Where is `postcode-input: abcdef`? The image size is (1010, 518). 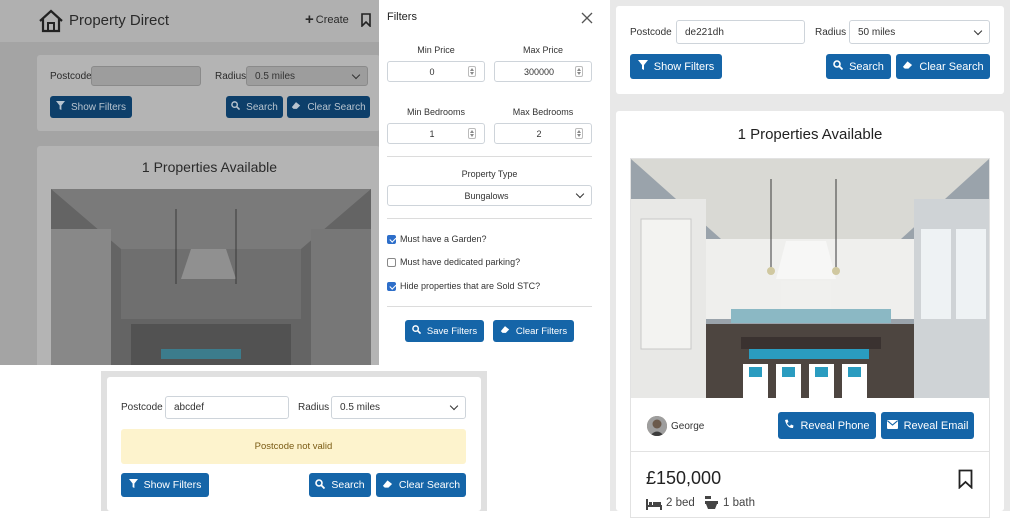 postcode-input: abcdef is located at coordinates (227, 407).